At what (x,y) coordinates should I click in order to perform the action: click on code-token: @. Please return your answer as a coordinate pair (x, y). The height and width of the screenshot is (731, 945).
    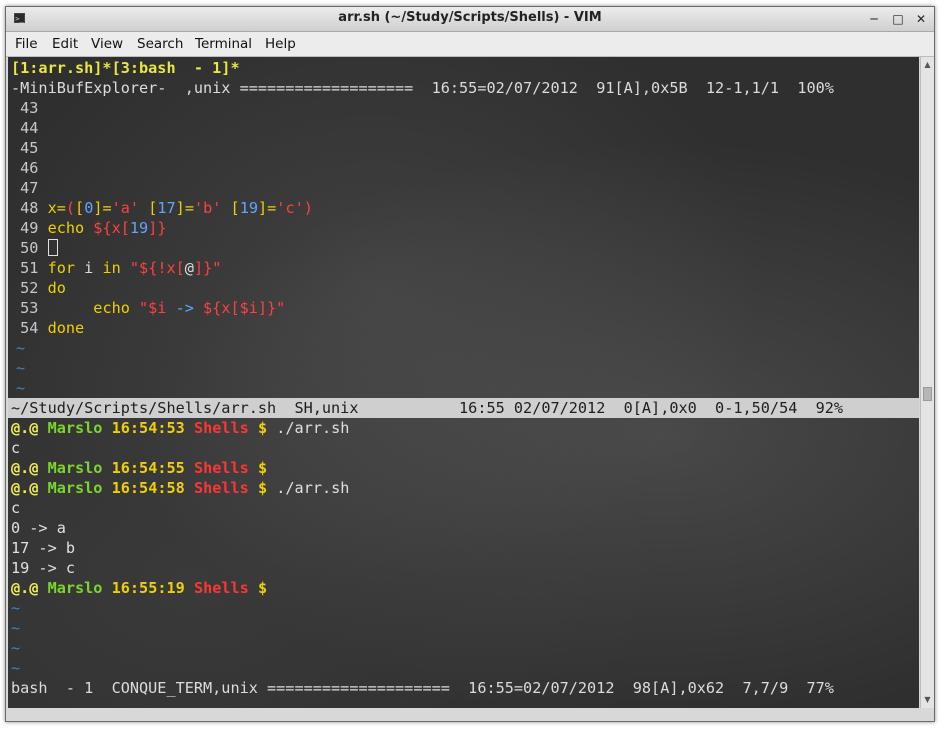
    Looking at the image, I should click on (189, 268).